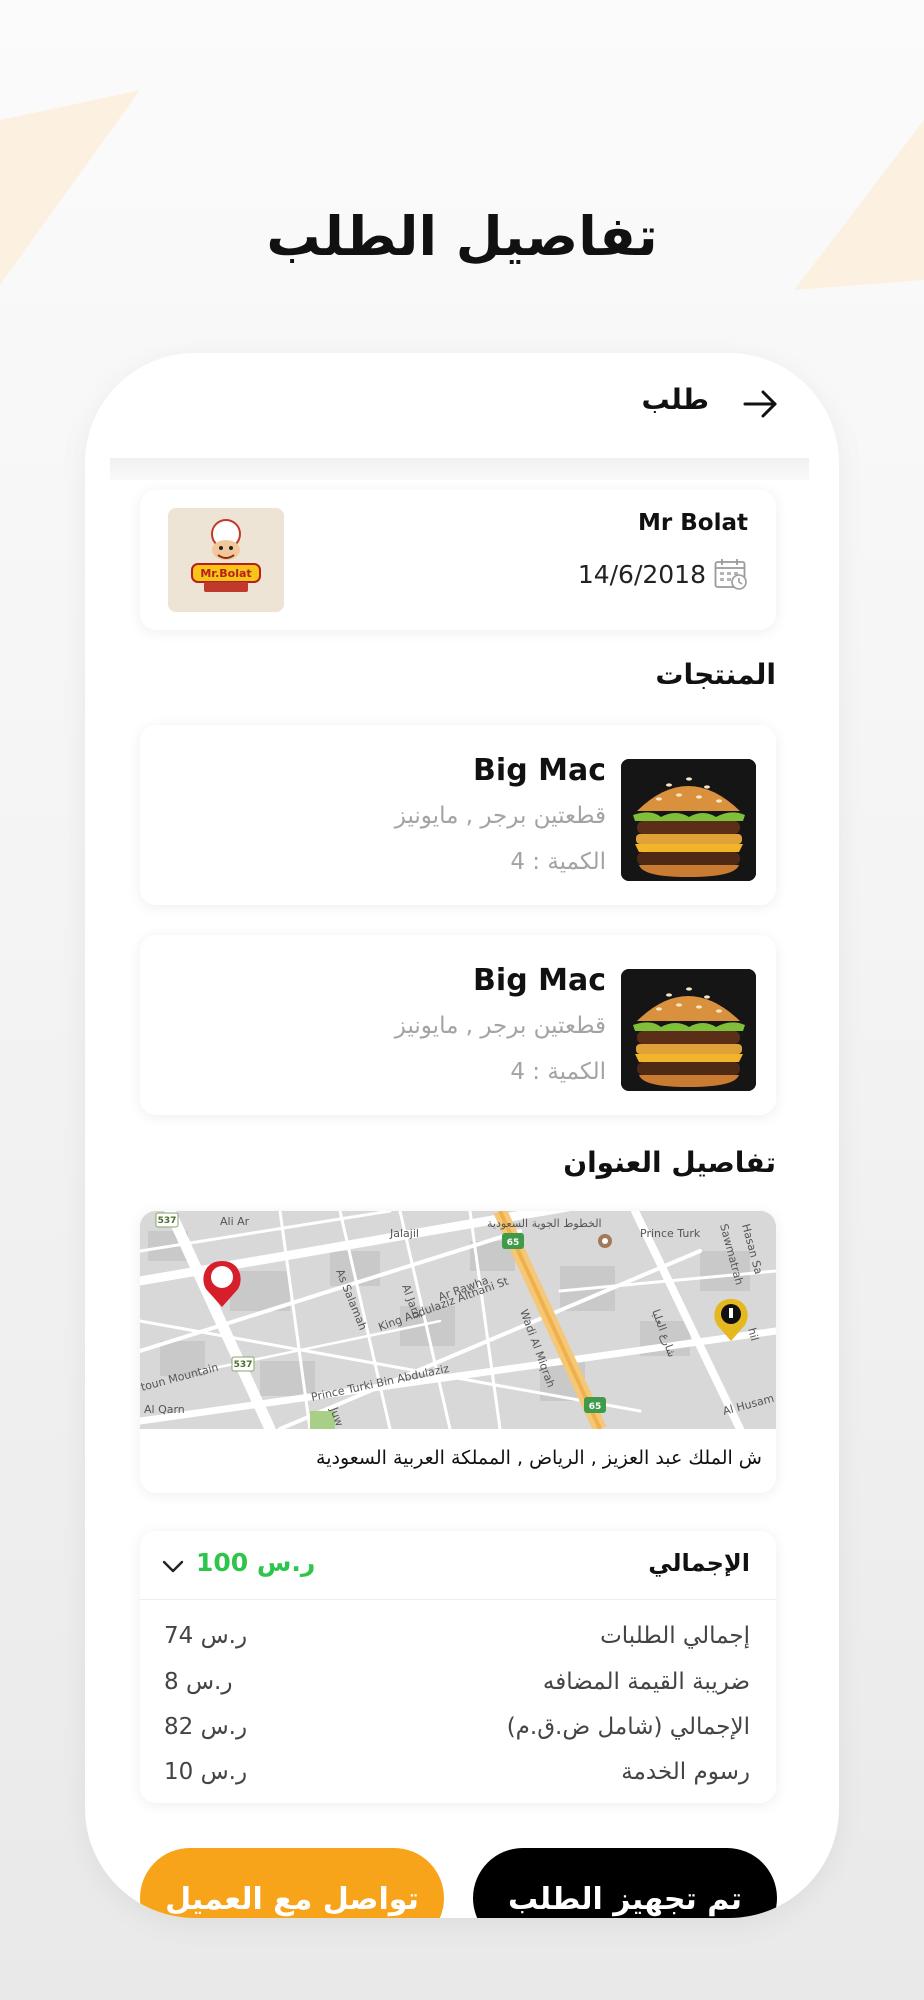 The image size is (924, 2000). Describe the element at coordinates (670, 1233) in the screenshot. I see `map-label: Prince Turk` at that location.